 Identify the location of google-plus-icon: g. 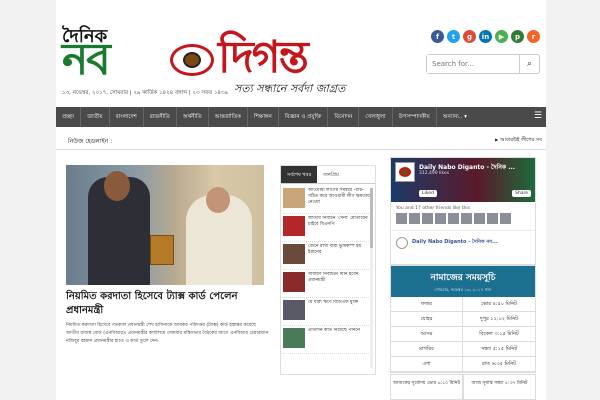
(469, 36).